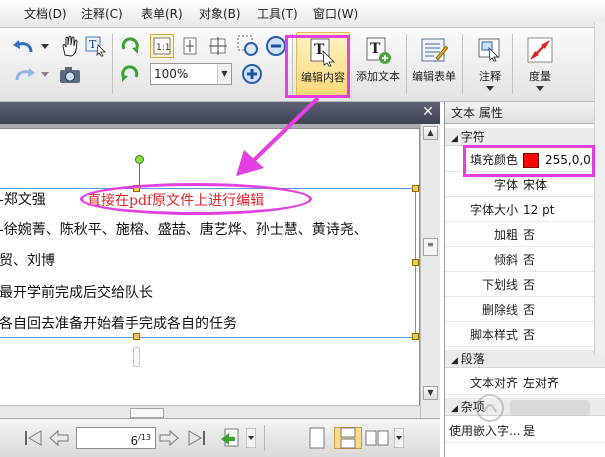  What do you see at coordinates (525, 137) in the screenshot?
I see `group-character: ◢ 字符` at bounding box center [525, 137].